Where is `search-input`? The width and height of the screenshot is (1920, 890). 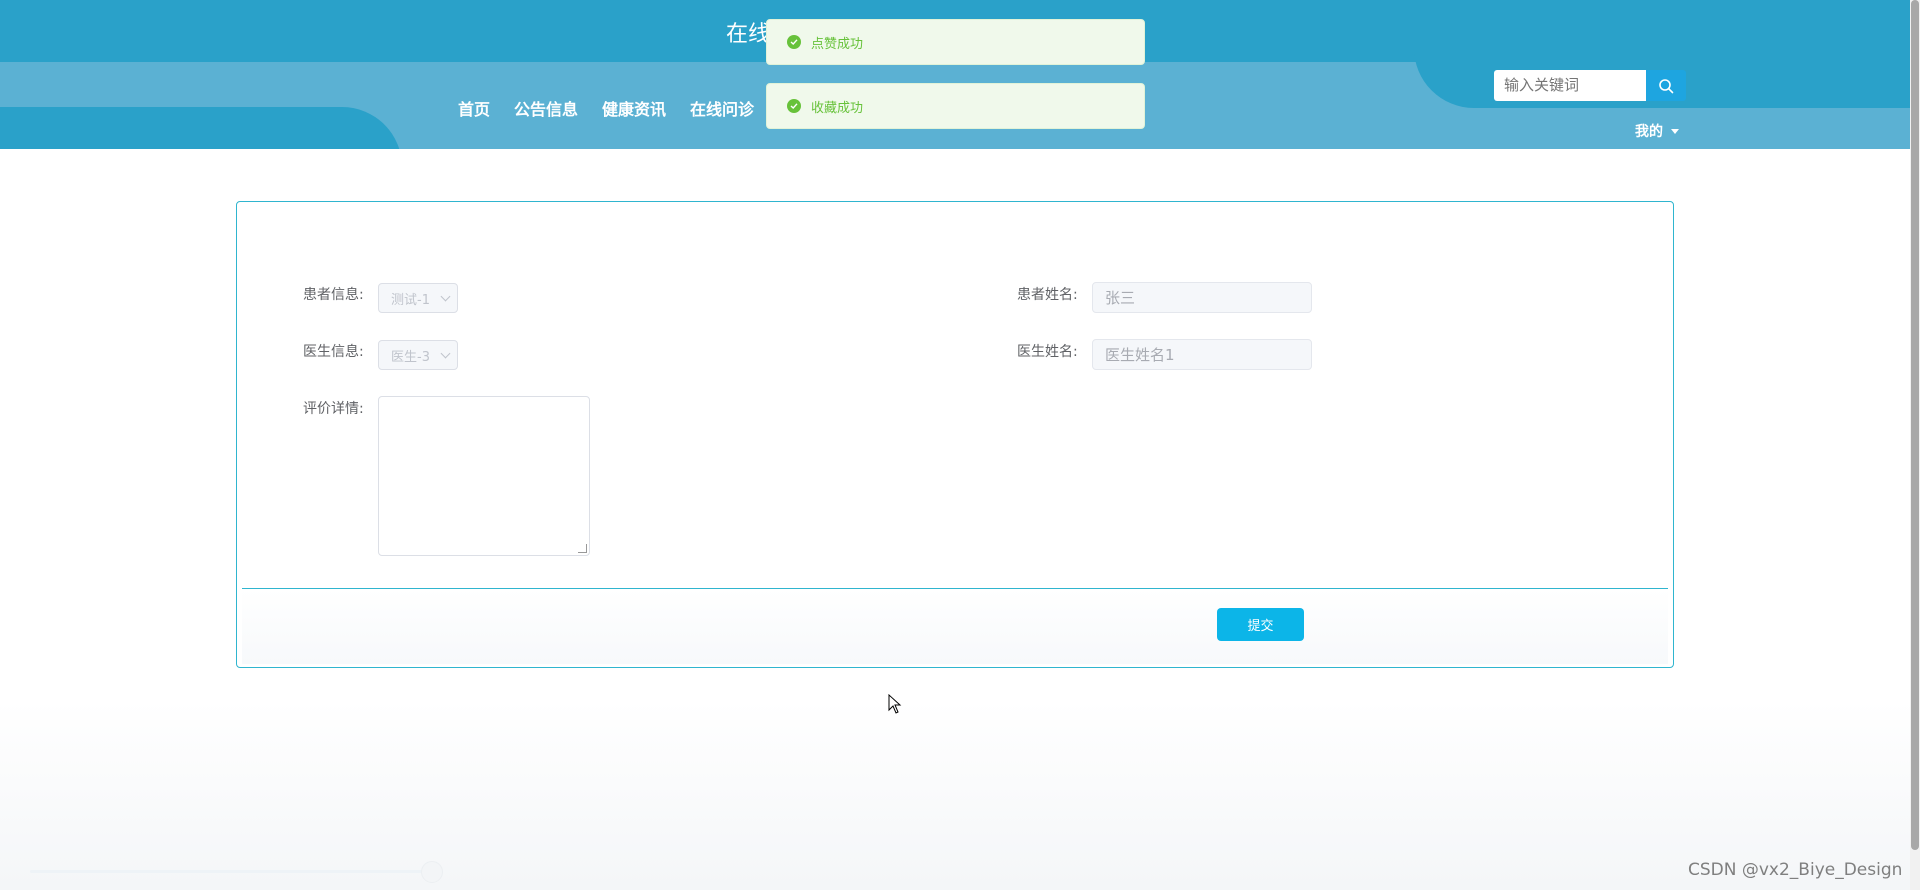
search-input is located at coordinates (1569, 84).